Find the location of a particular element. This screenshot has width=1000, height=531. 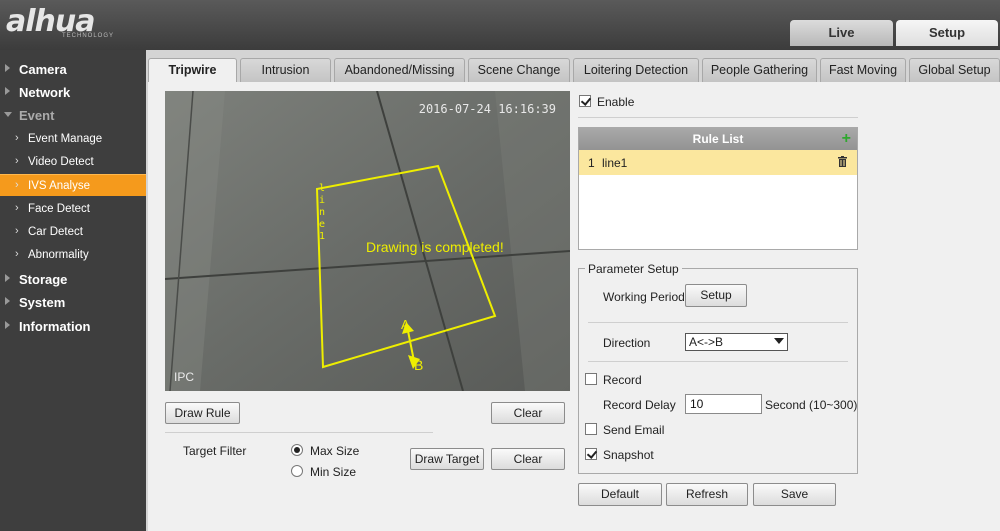

direction-point-a: A is located at coordinates (405, 324).